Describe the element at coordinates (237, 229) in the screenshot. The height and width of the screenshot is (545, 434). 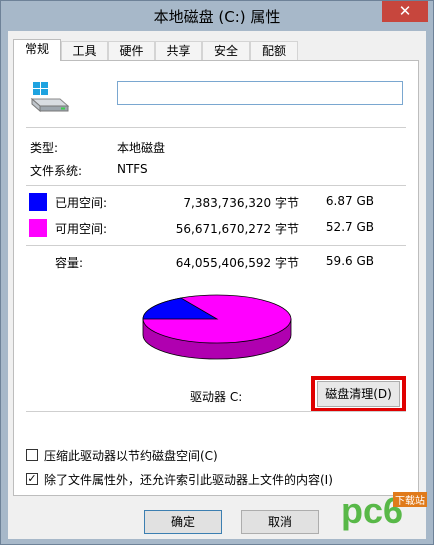
I see `free-space-bytes: 56,671,670,272 字节` at that location.